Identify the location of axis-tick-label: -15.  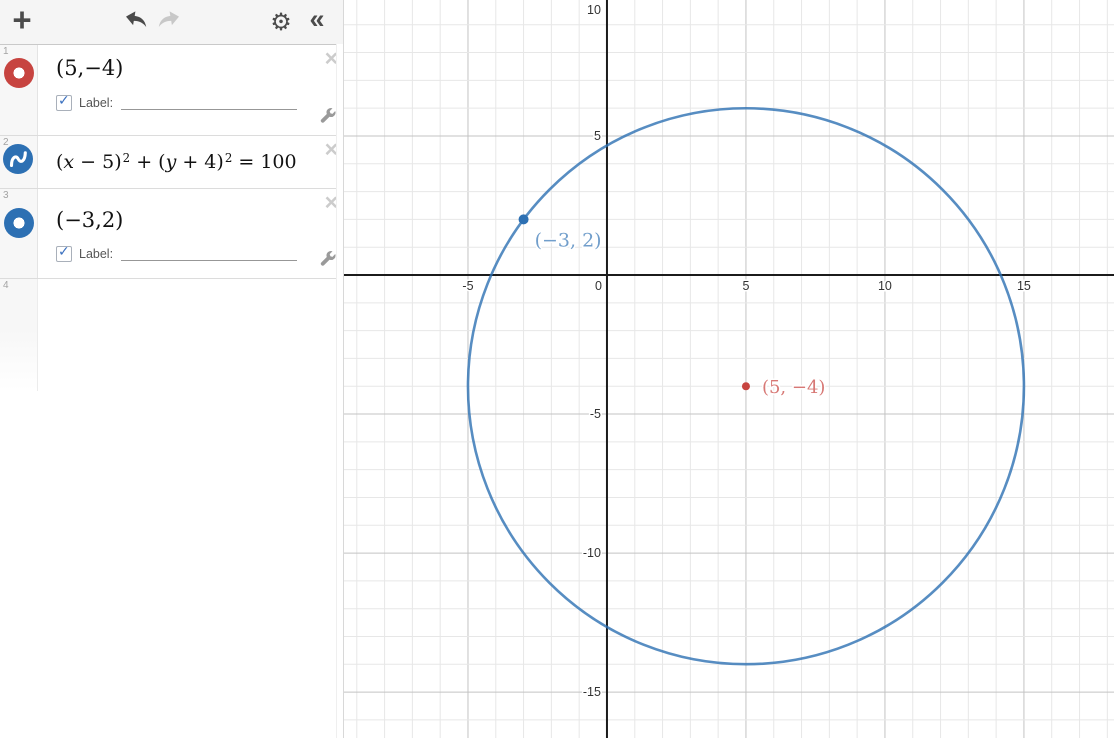
(592, 692).